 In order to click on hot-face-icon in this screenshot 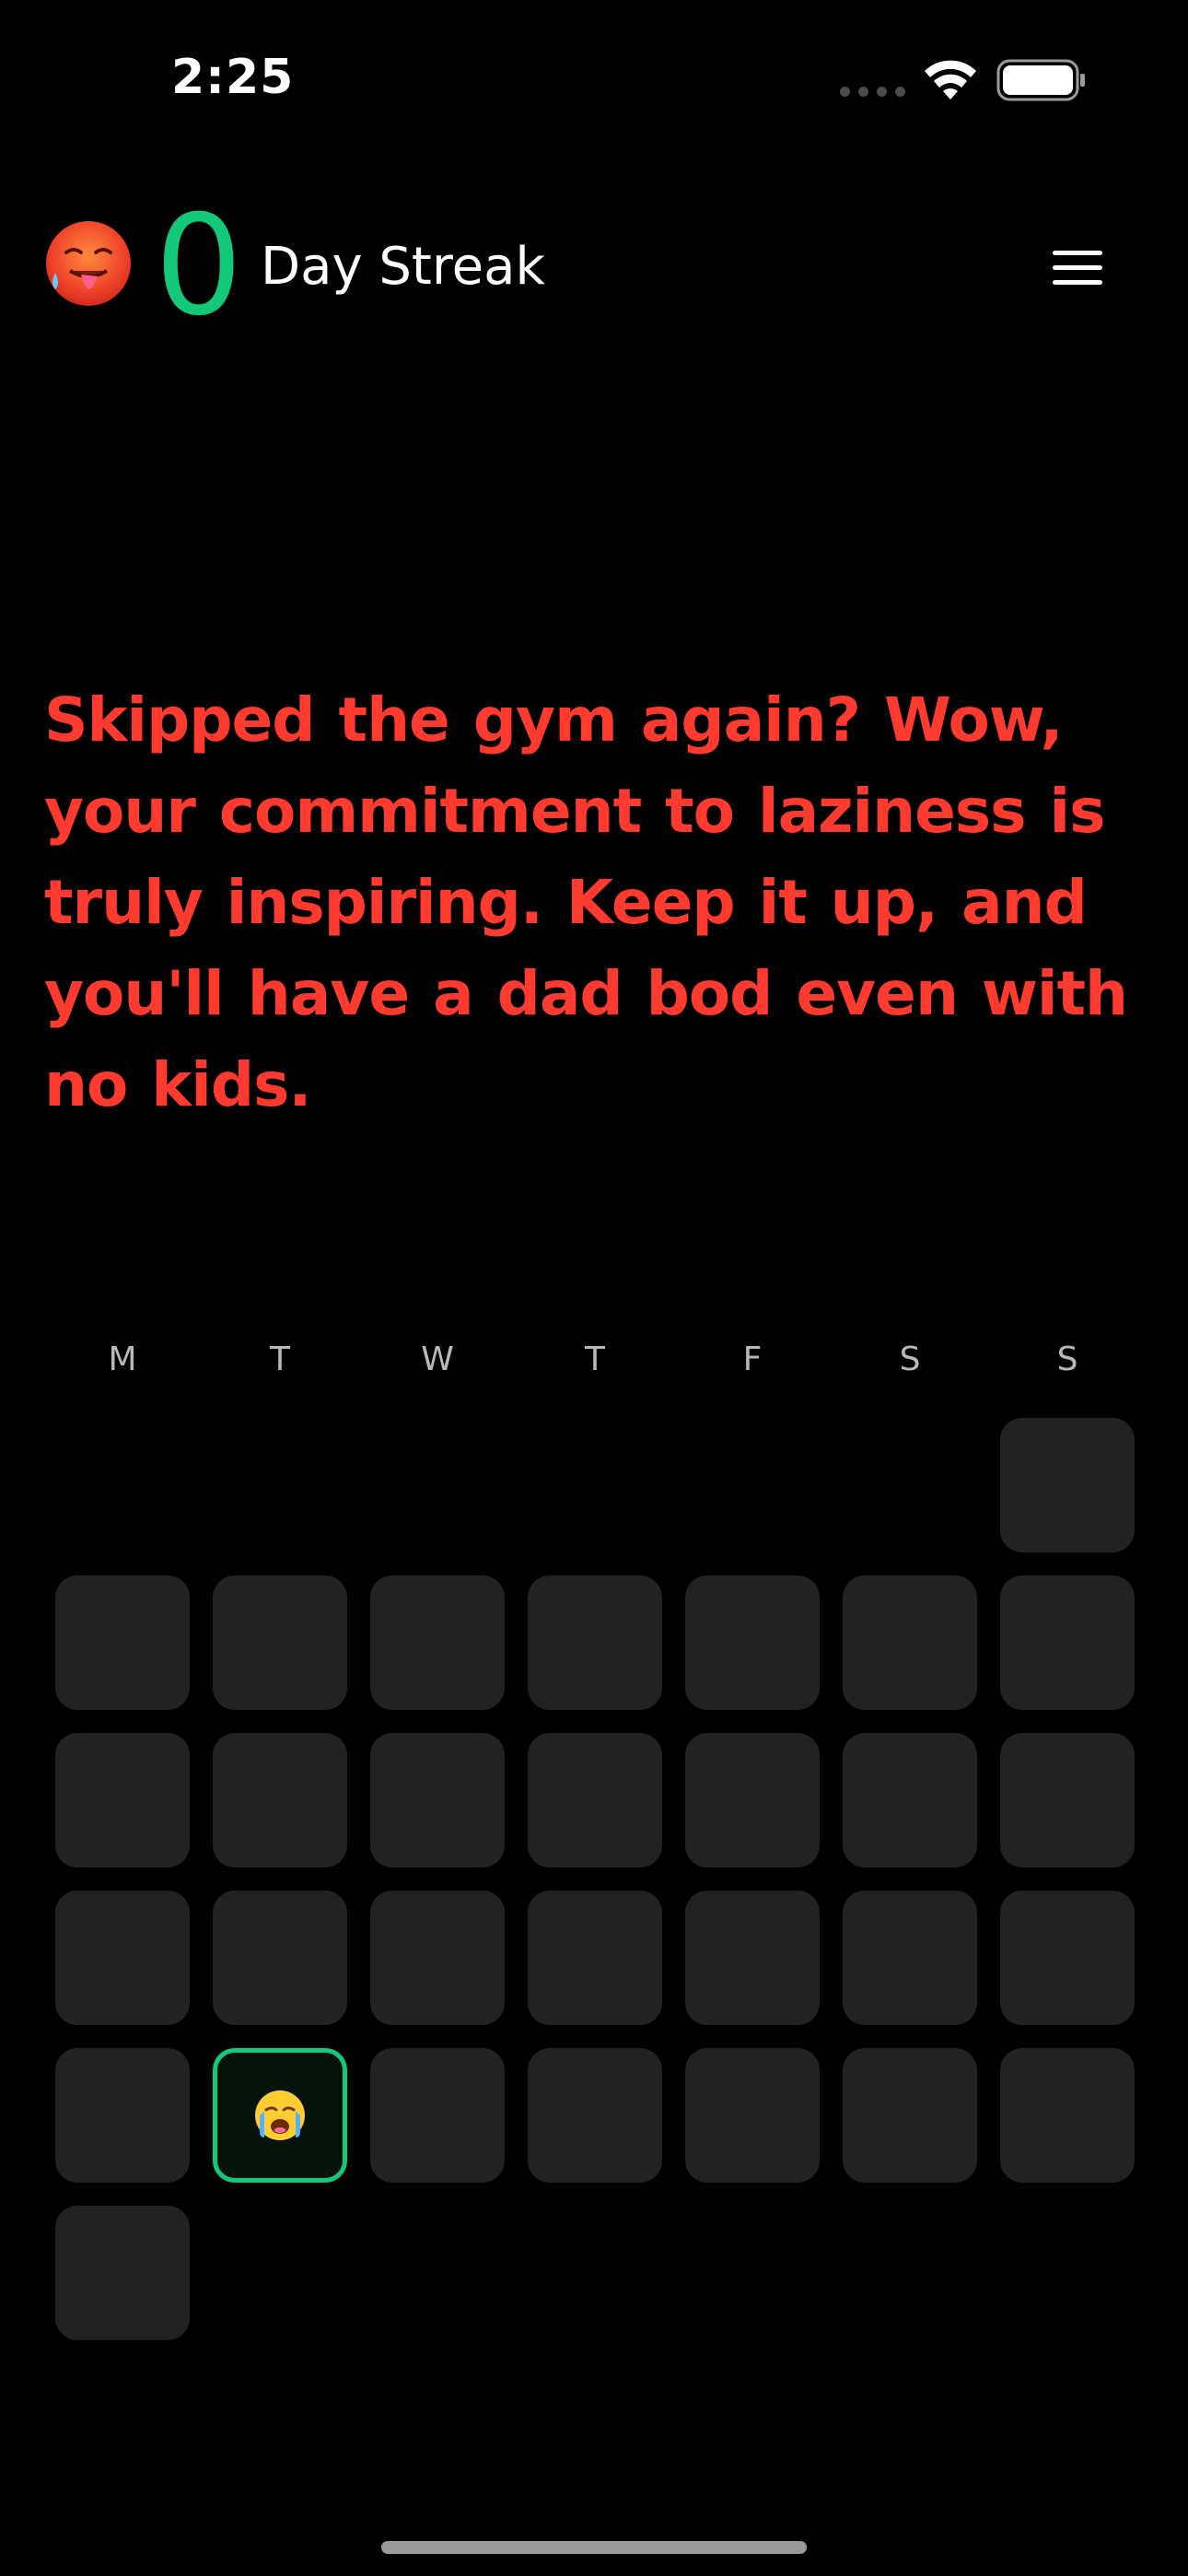, I will do `click(88, 263)`.